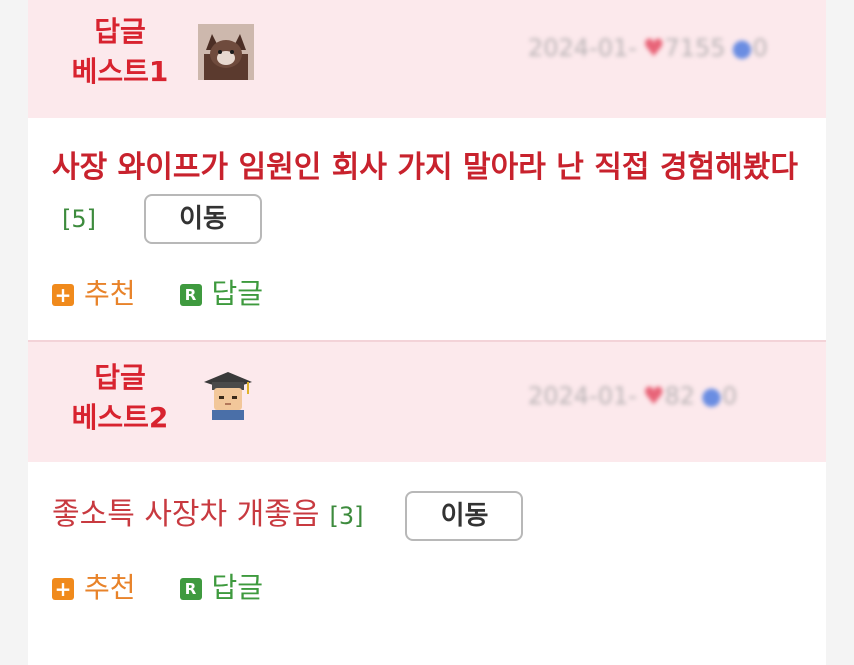 This screenshot has height=665, width=854. Describe the element at coordinates (679, 396) in the screenshot. I see `heart-count: 82` at that location.